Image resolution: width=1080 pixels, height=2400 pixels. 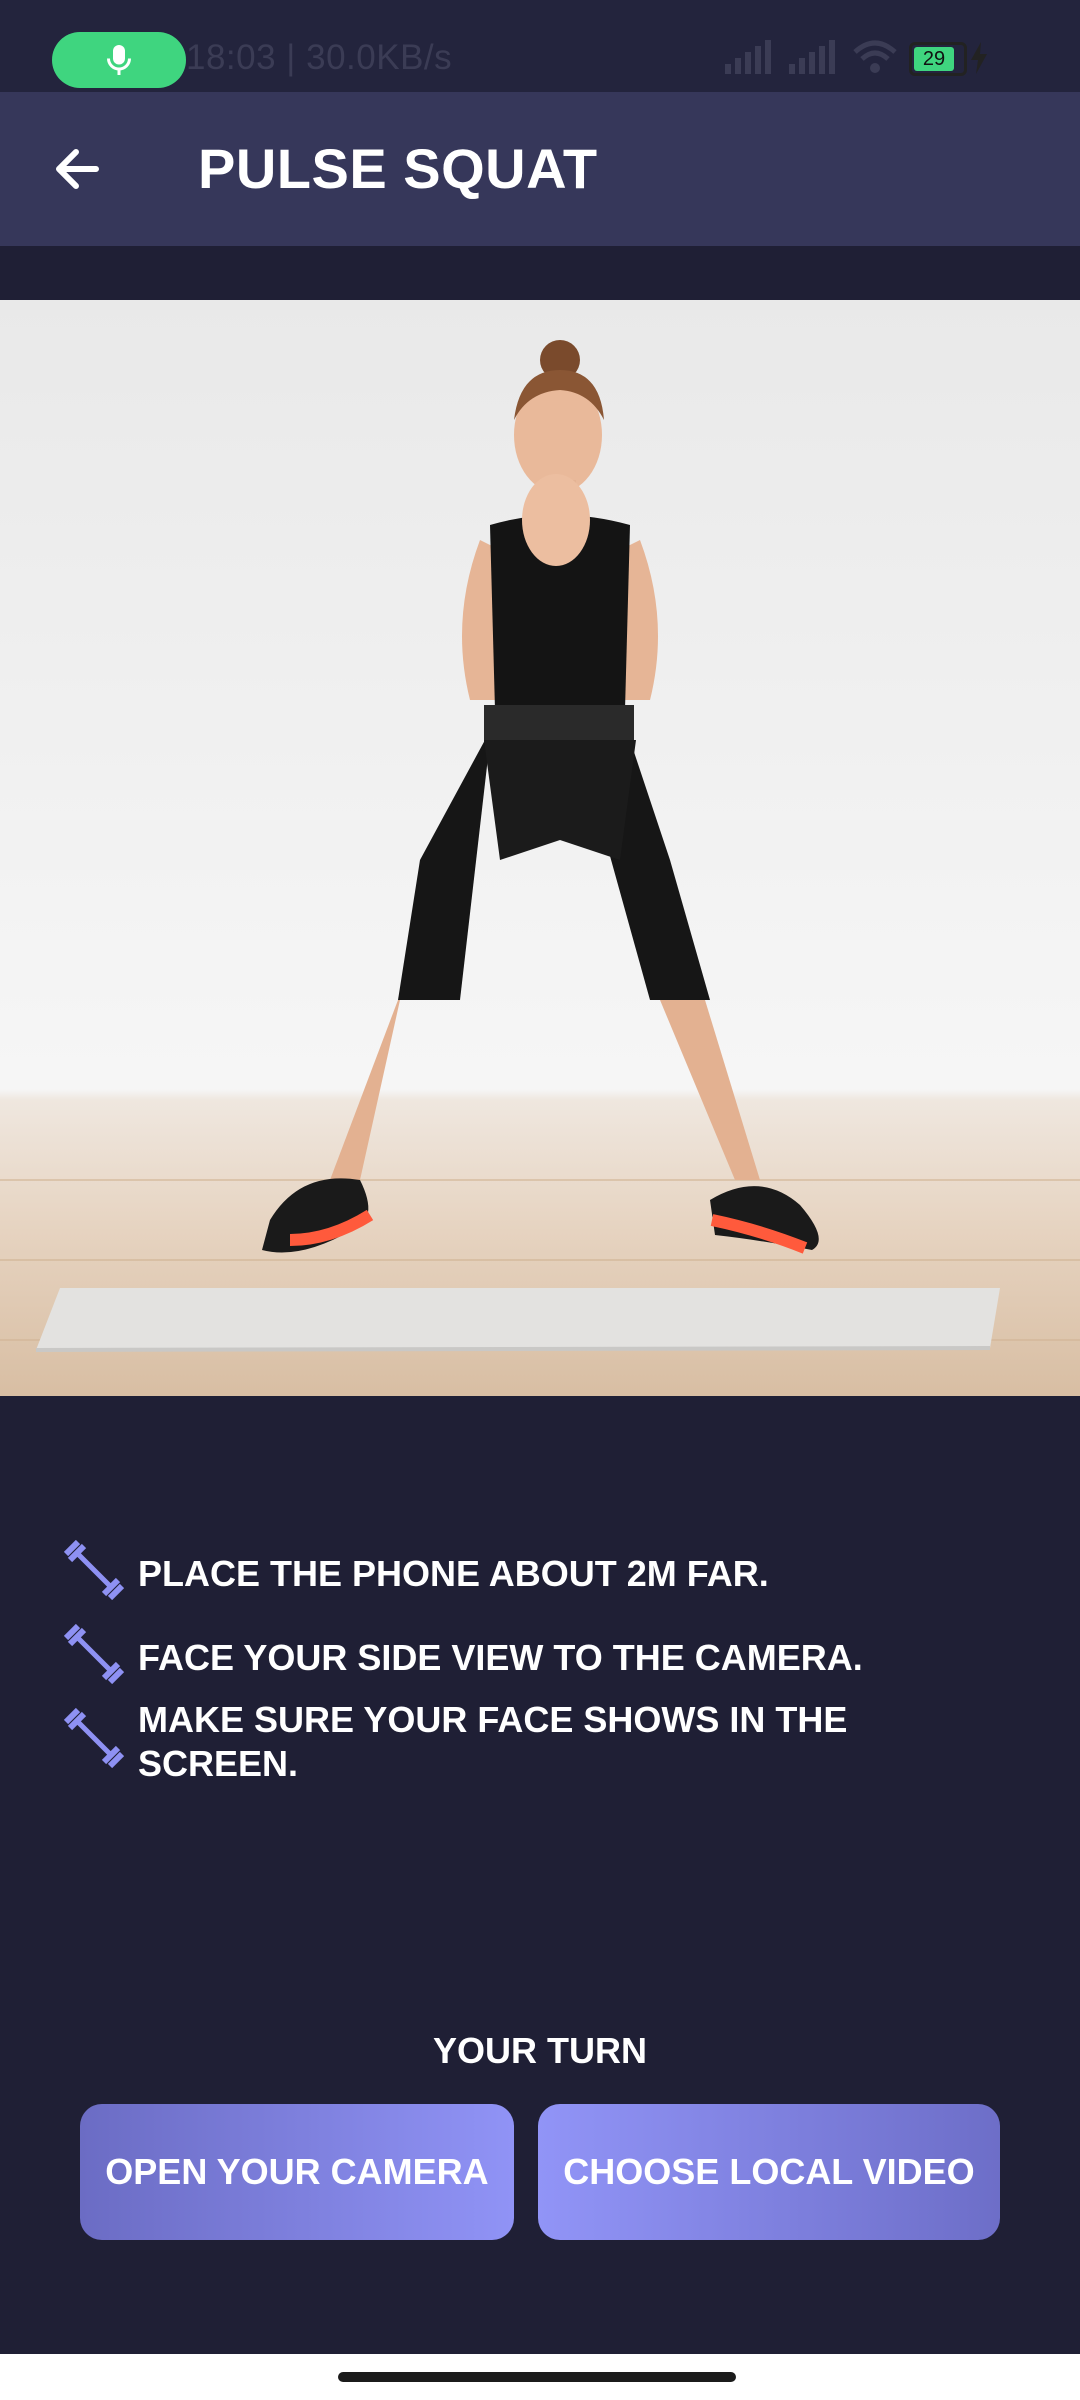 What do you see at coordinates (540, 2050) in the screenshot?
I see `your-turn-label: YOUR TURN` at bounding box center [540, 2050].